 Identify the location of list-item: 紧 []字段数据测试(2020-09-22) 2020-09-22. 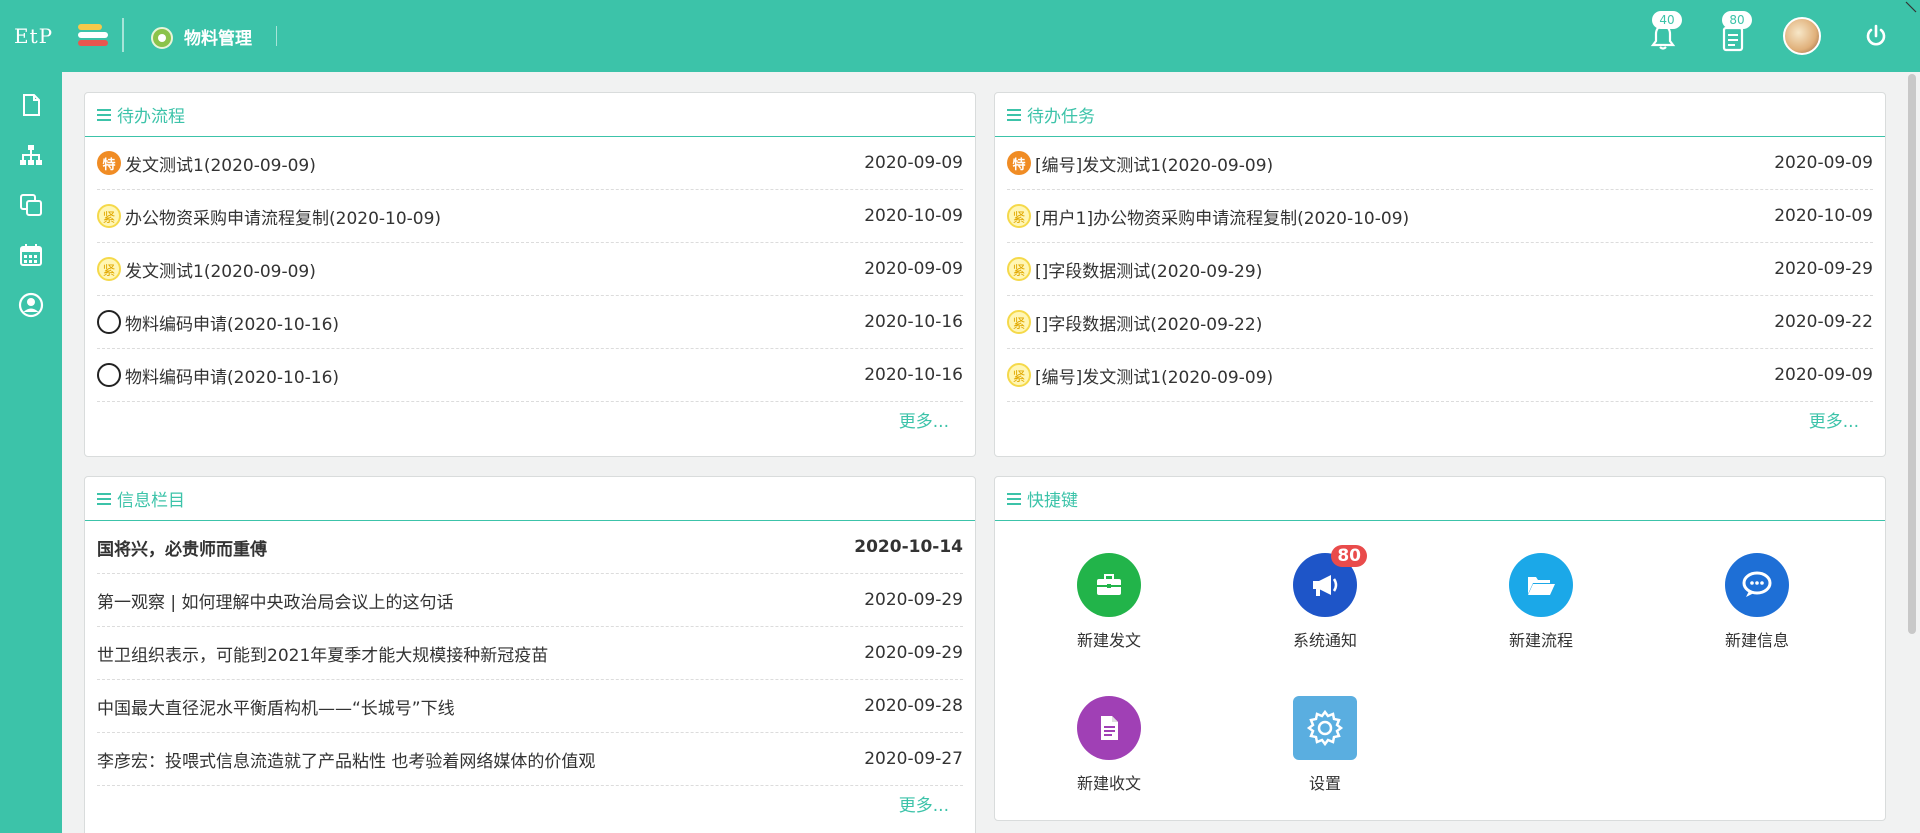
(1440, 322).